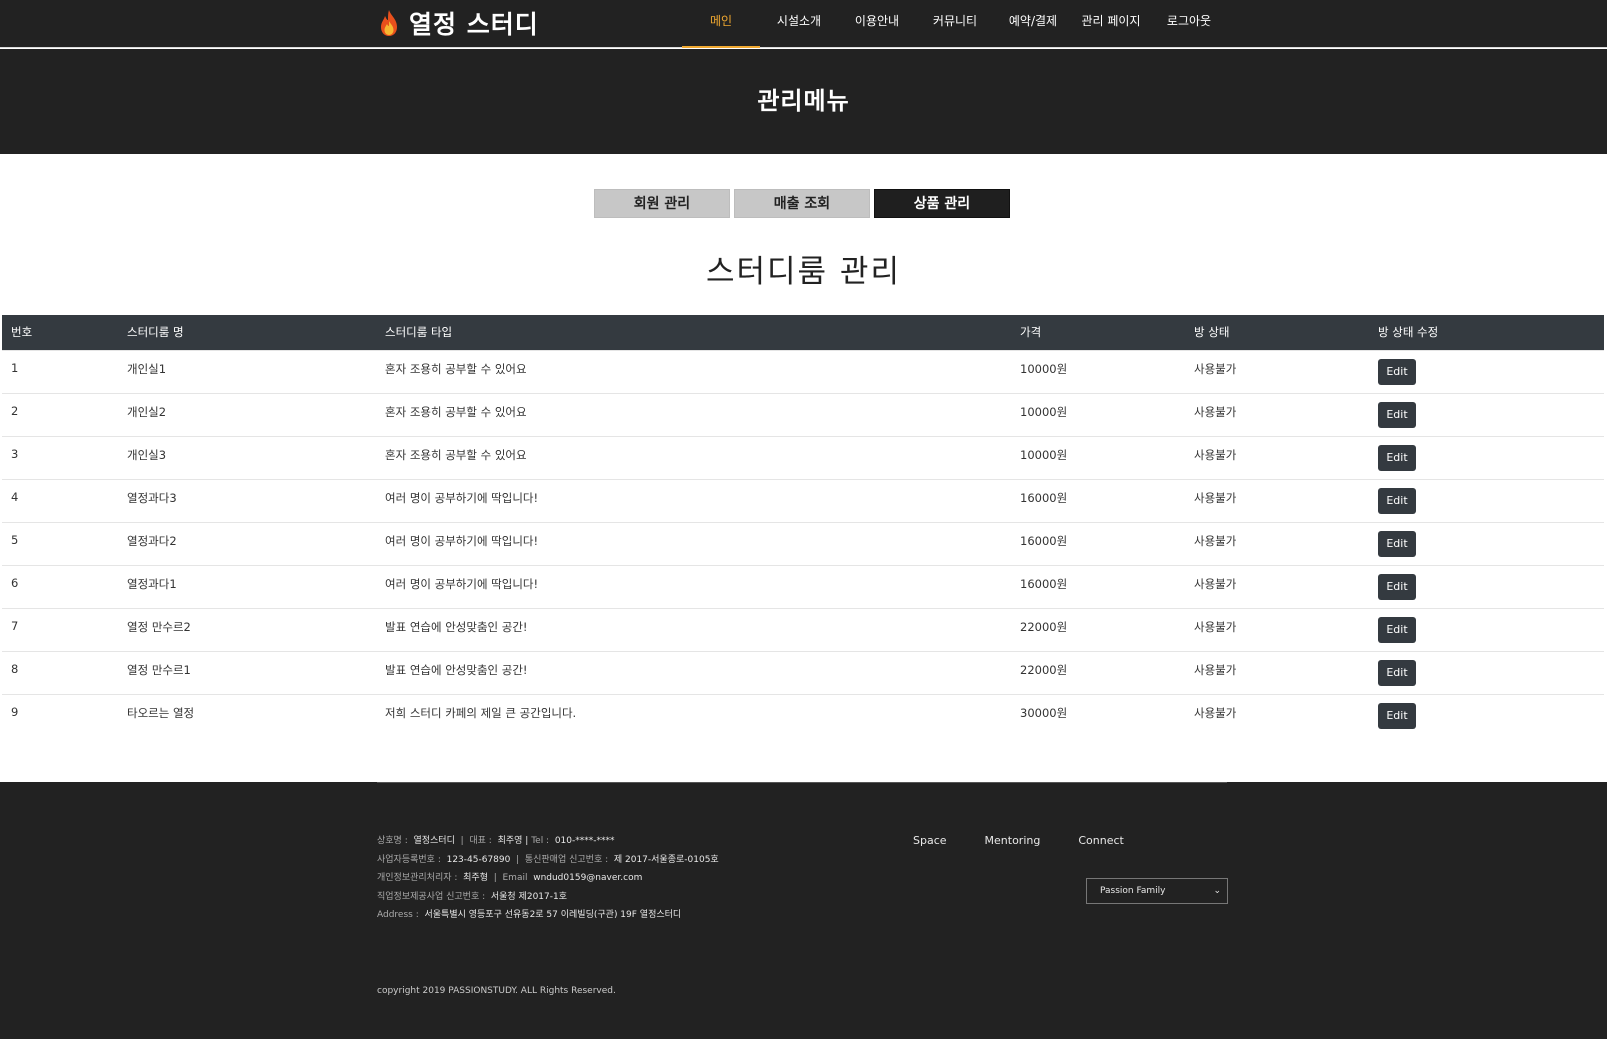 This screenshot has width=1607, height=1039. I want to click on tel-label: Tel :, so click(540, 841).